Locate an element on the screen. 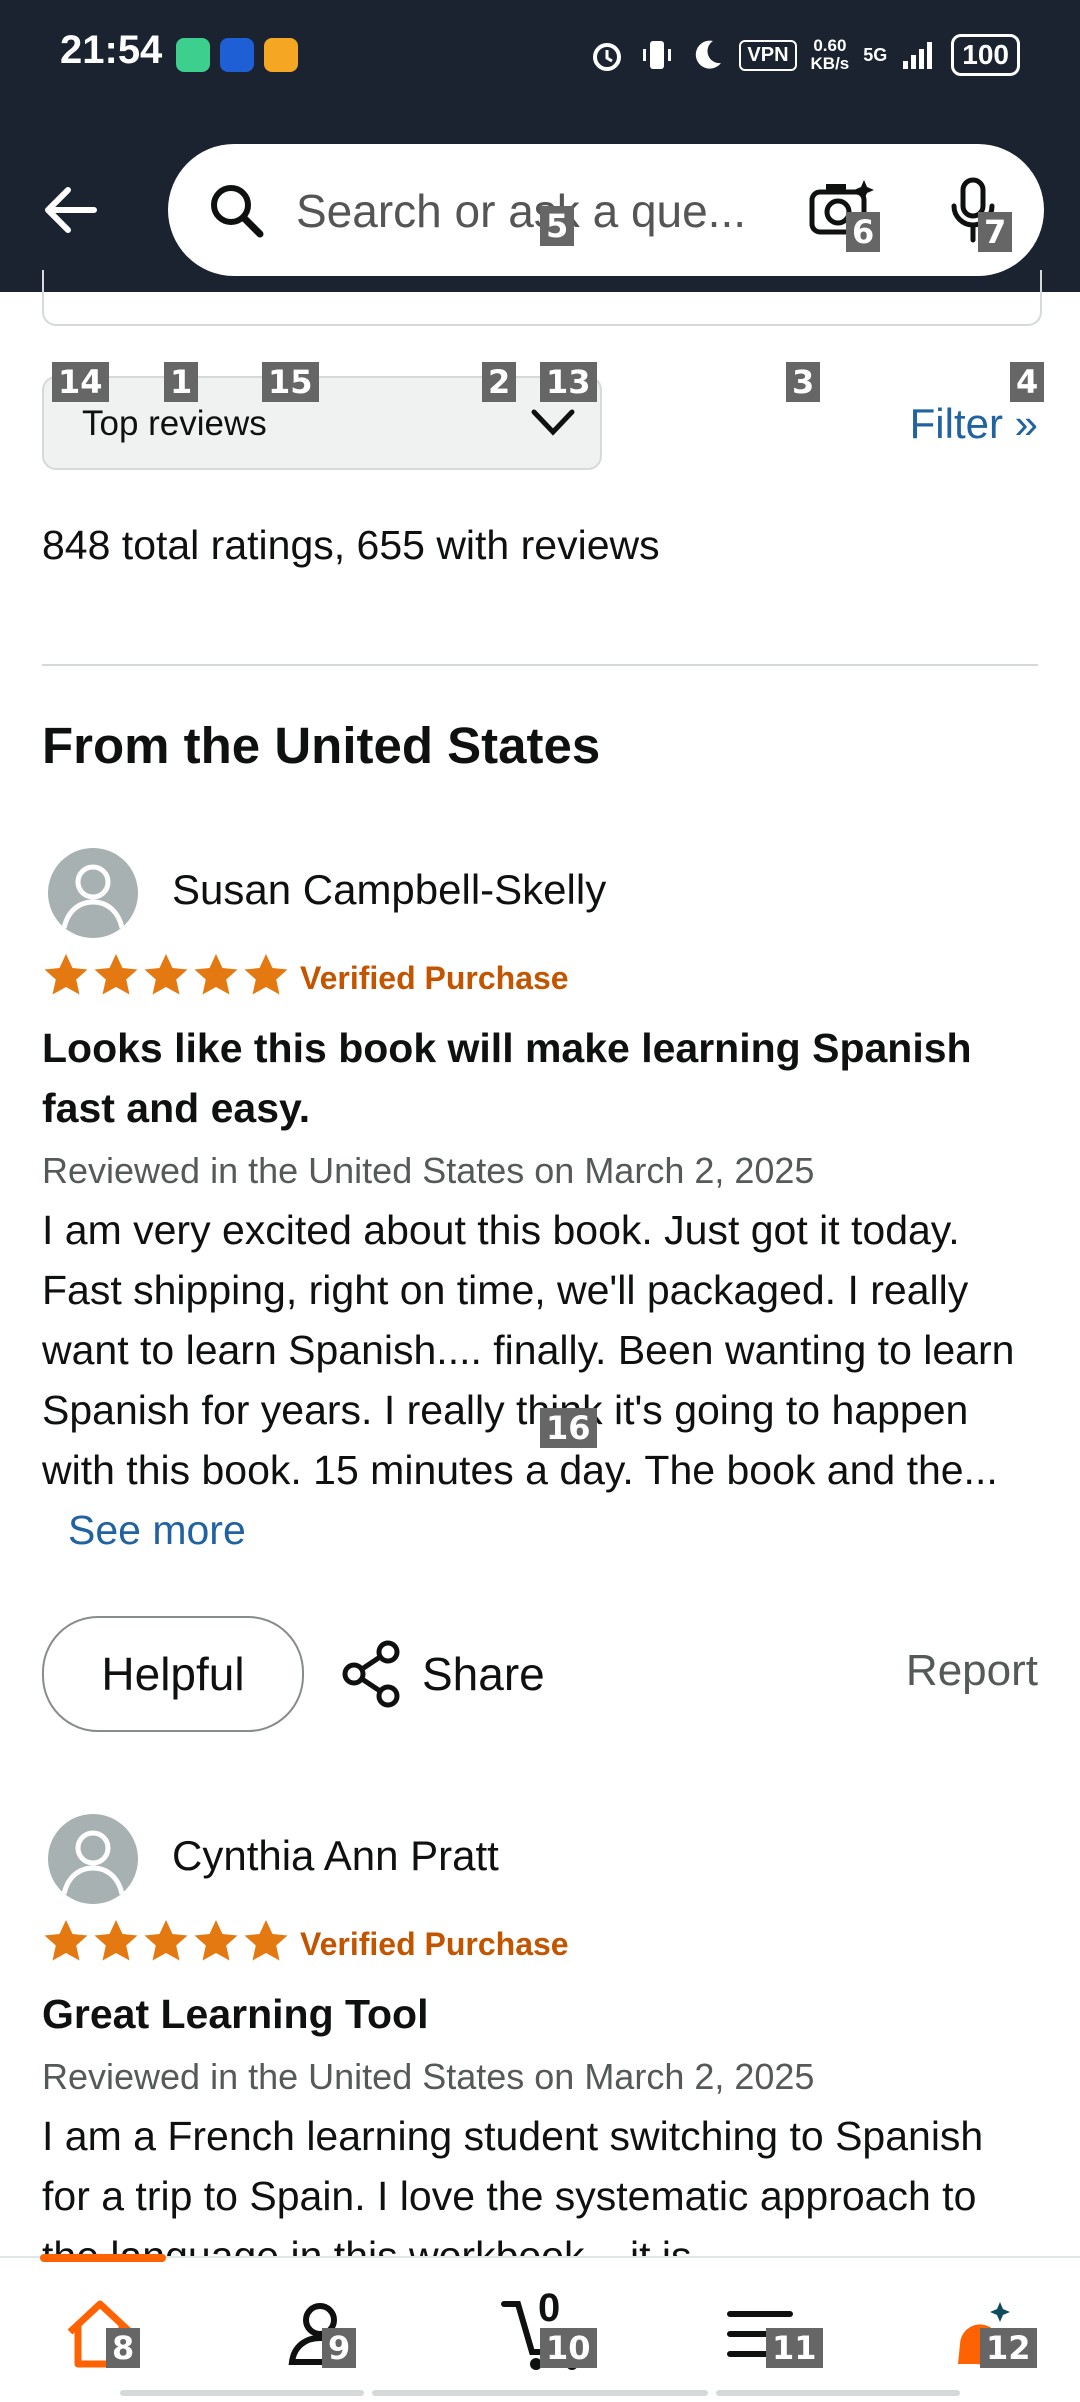 The height and width of the screenshot is (2402, 1080). speed-value: 0.60 is located at coordinates (830, 45).